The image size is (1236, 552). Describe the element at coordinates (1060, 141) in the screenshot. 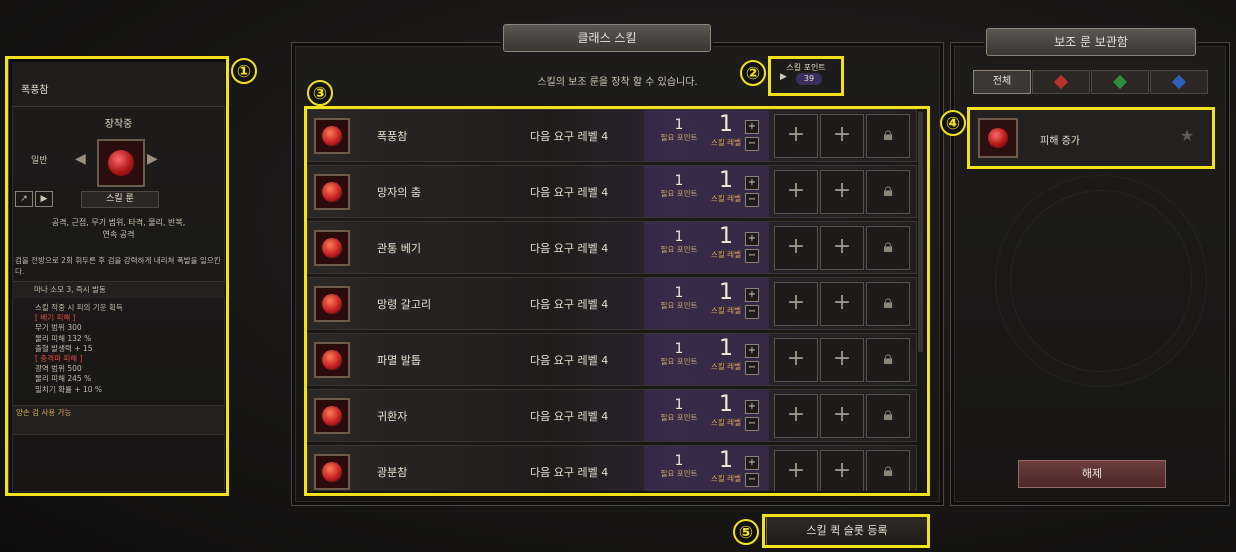

I see `rune-name: 피해 증가` at that location.